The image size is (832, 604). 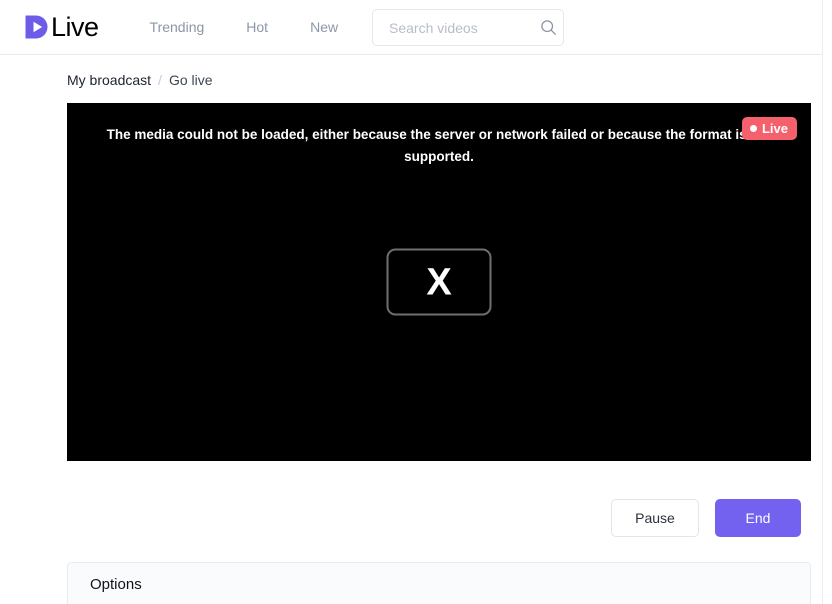 I want to click on nav-link-trending: Trending, so click(x=177, y=27).